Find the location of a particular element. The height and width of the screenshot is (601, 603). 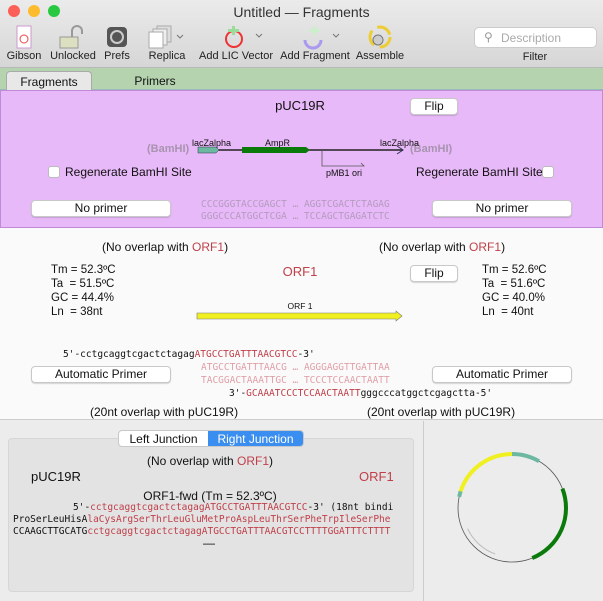

vector-name: pUC19R is located at coordinates (300, 105).